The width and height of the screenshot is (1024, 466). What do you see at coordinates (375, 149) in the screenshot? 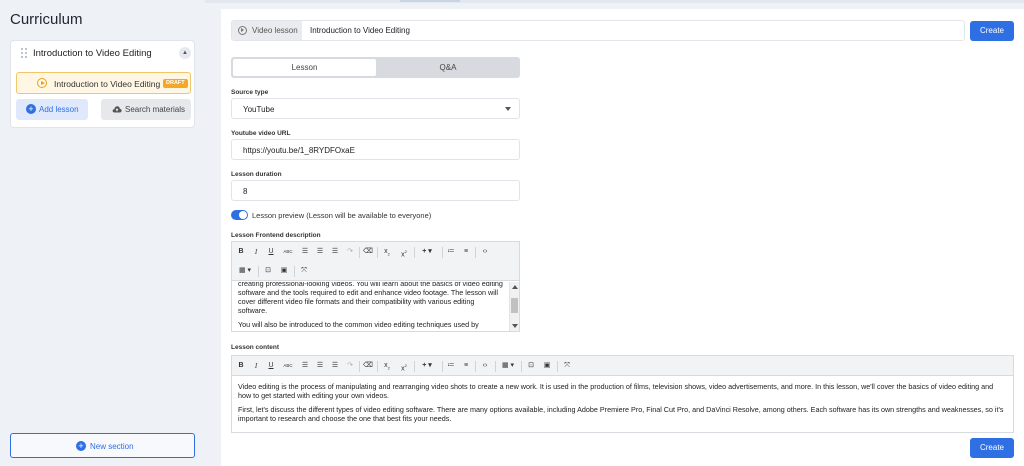
I see `youtube-url-input: https://youtu.be/1_8RYDFOxaE` at bounding box center [375, 149].